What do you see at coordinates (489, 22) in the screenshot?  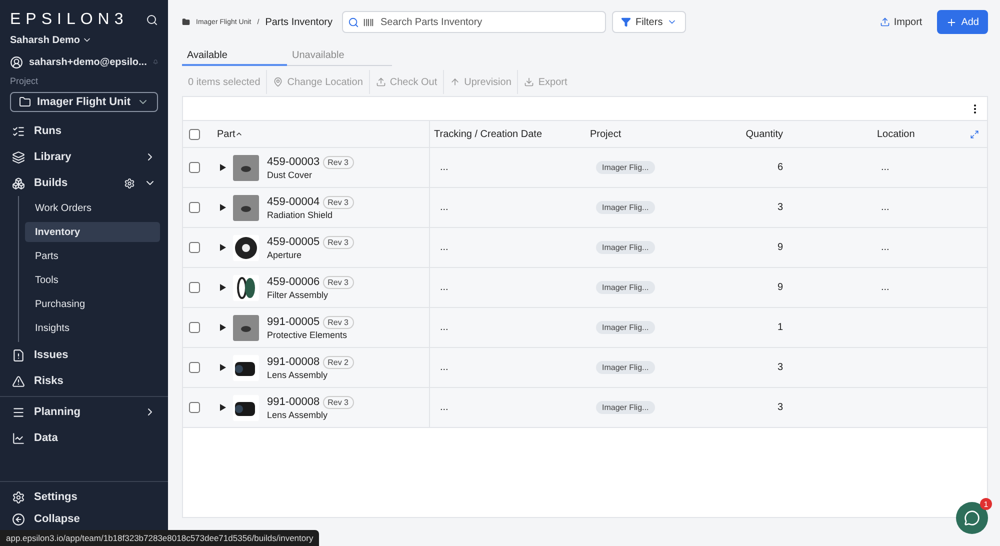 I see `search-input: Search Parts Inventory` at bounding box center [489, 22].